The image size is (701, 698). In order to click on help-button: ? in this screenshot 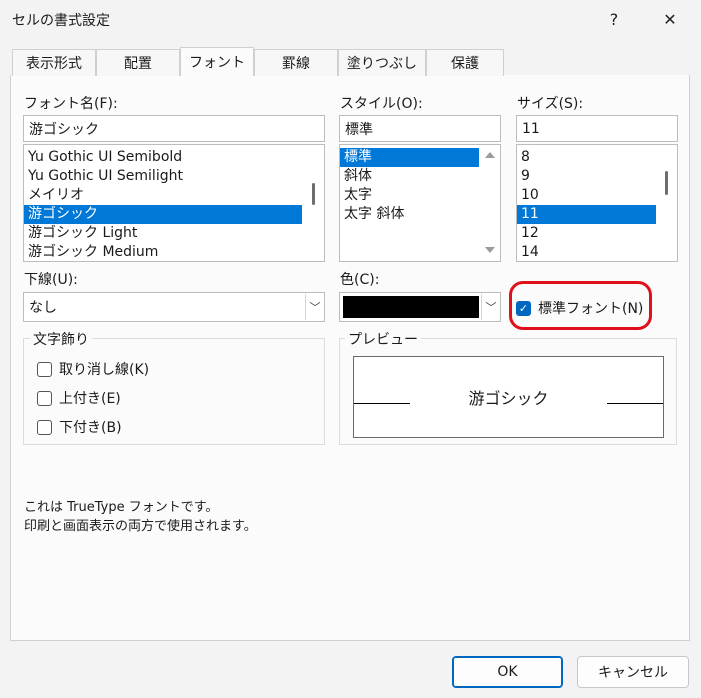, I will do `click(614, 19)`.